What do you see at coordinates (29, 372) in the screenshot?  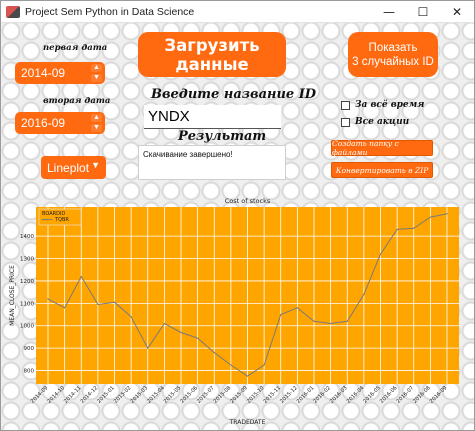 I see `y-tick-label: 800` at bounding box center [29, 372].